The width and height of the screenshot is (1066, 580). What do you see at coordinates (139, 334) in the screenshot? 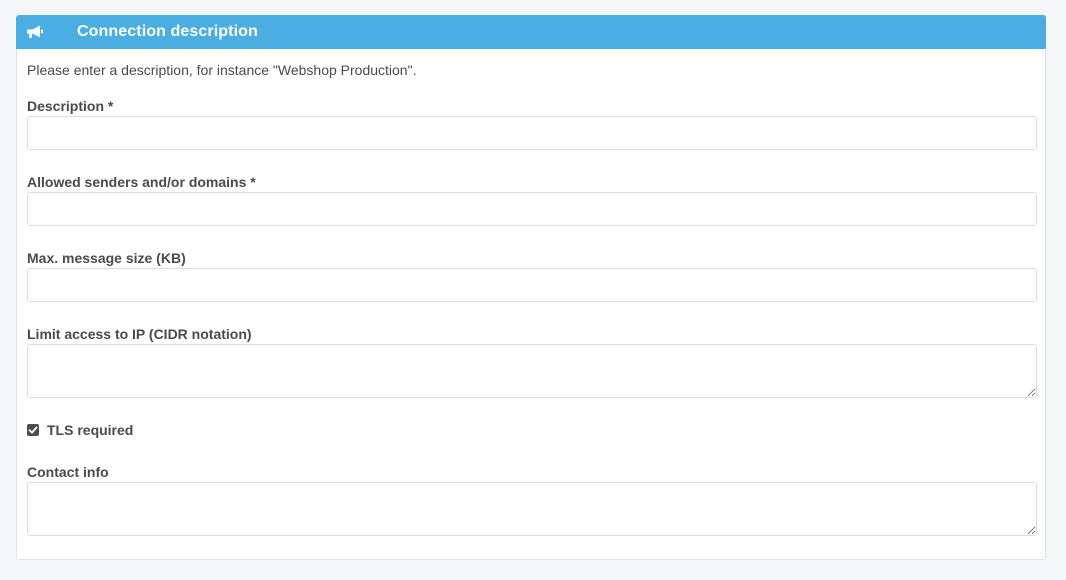
I see `limit-access-ip-label: Limit access to IP (CIDR notation)` at bounding box center [139, 334].